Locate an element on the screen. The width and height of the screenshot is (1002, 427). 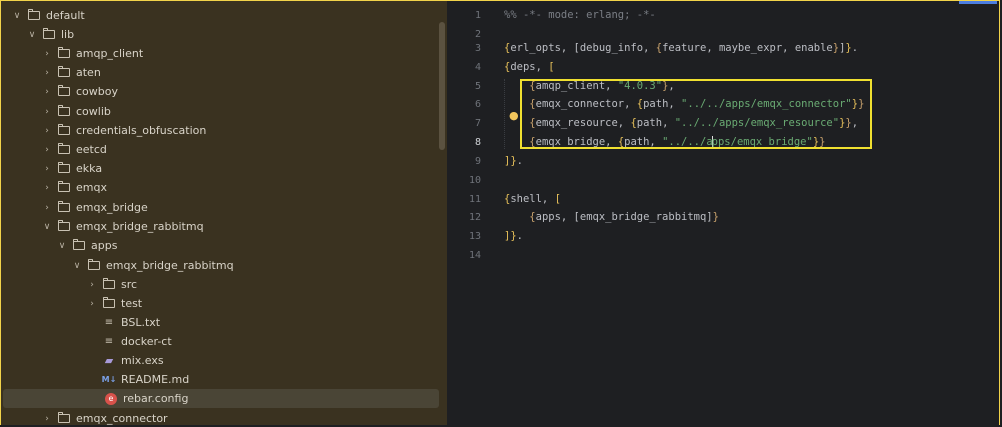
line-number: 13 is located at coordinates (474, 236).